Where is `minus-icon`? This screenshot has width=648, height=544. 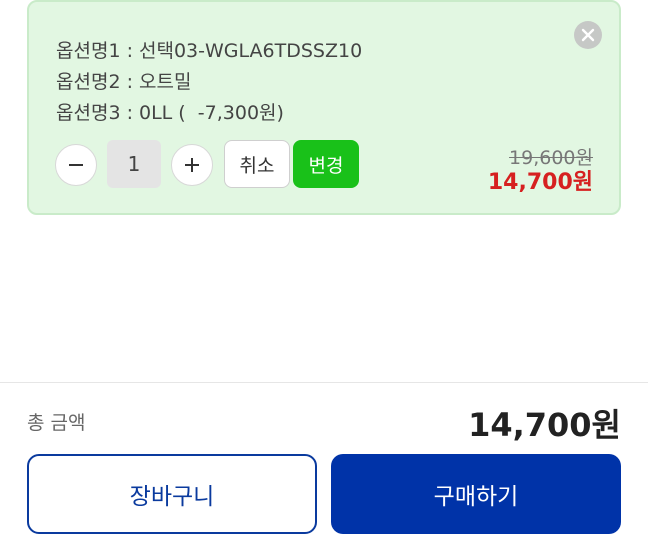
minus-icon is located at coordinates (76, 165).